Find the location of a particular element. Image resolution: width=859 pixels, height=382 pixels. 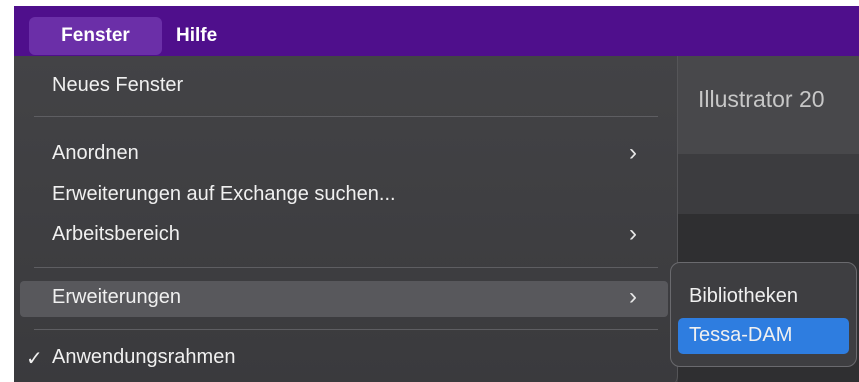

menu-item-label: Anordnen is located at coordinates (95, 153).